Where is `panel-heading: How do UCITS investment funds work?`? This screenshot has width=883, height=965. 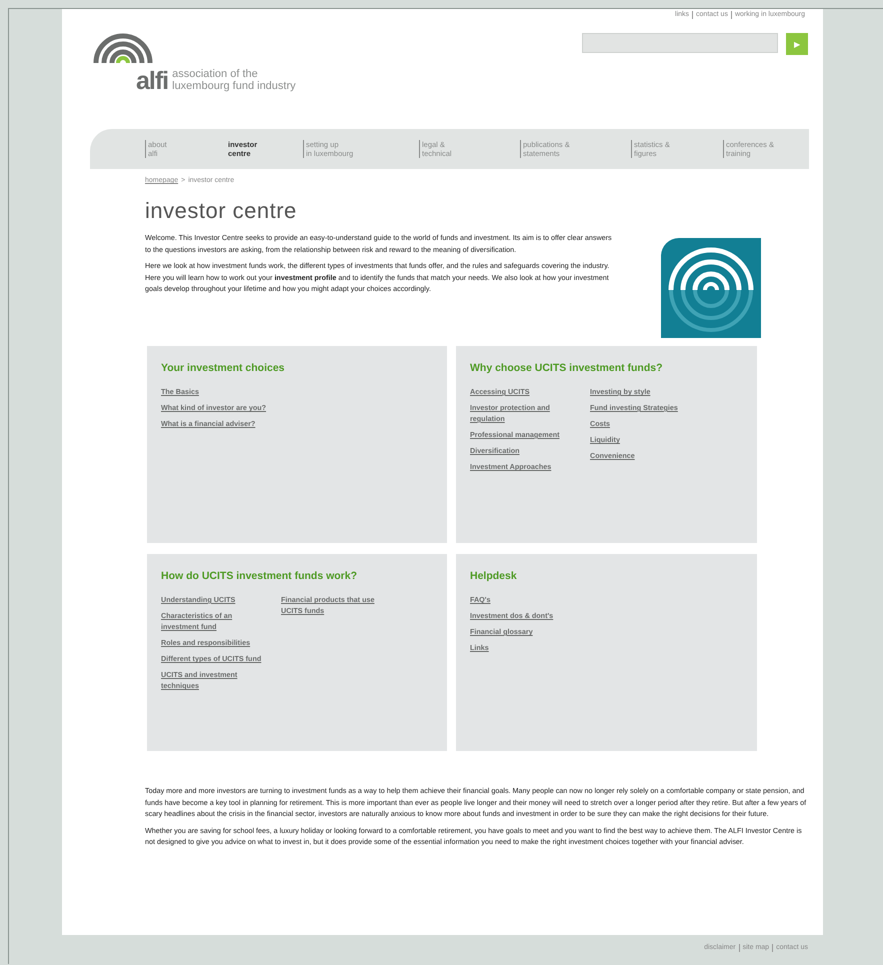 panel-heading: How do UCITS investment funds work? is located at coordinates (259, 576).